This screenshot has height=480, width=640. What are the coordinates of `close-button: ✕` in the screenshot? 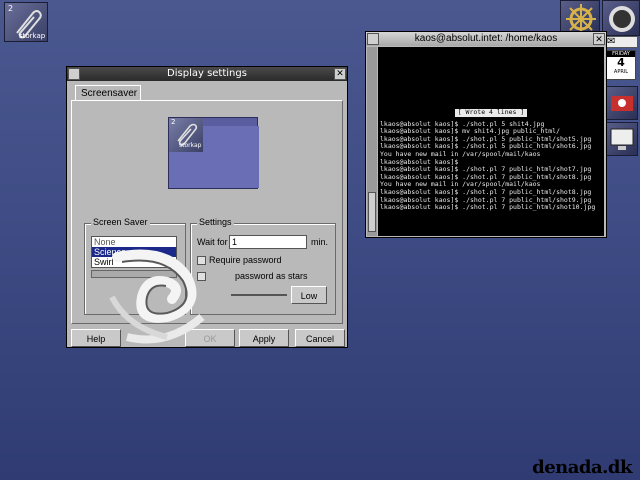 It's located at (340, 74).